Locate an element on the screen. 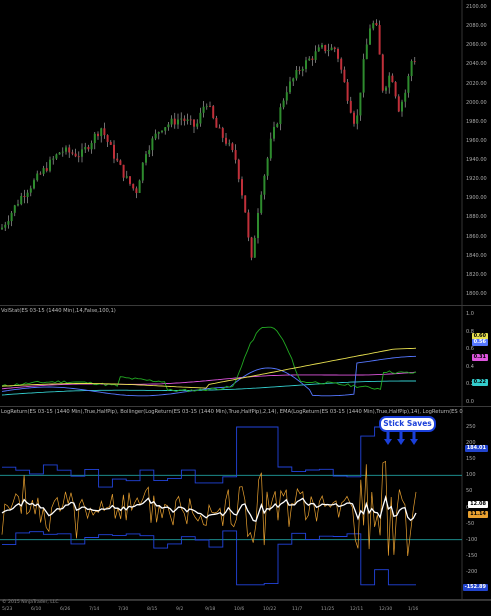 The image size is (491, 616). price-axis-tick: 1920.00 is located at coordinates (476, 179).